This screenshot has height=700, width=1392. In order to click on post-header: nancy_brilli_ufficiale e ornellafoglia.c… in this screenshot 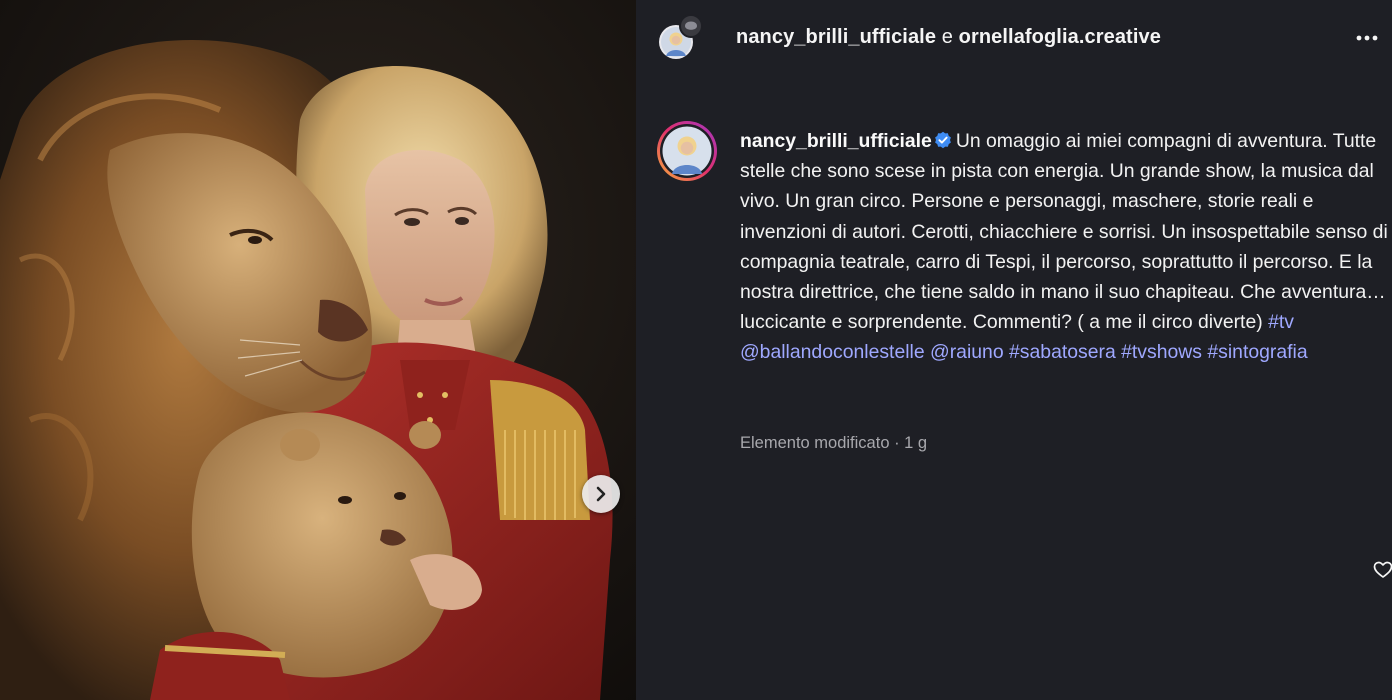, I will do `click(1014, 39)`.